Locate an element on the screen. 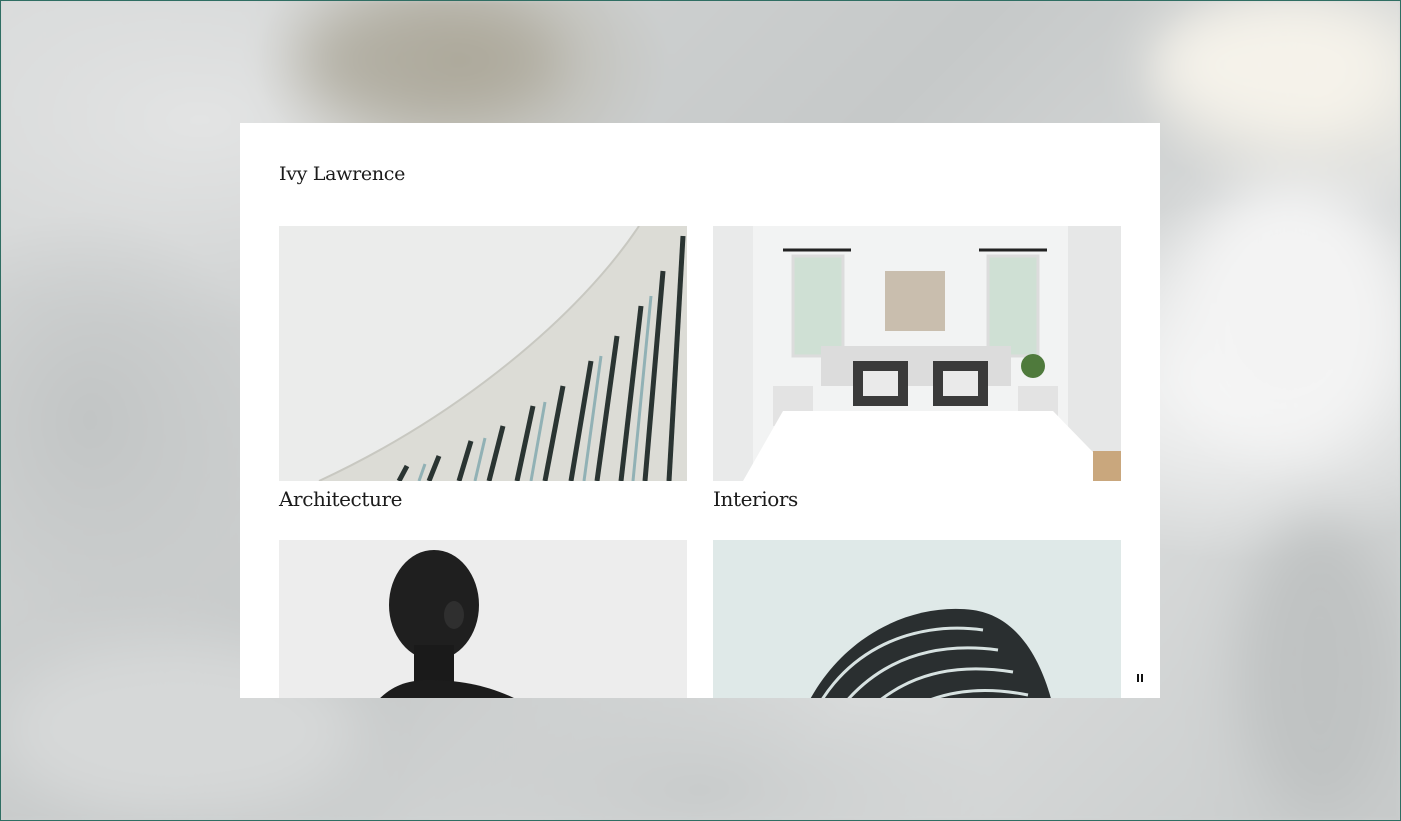  gallery-item-label: Architecture is located at coordinates (341, 499).